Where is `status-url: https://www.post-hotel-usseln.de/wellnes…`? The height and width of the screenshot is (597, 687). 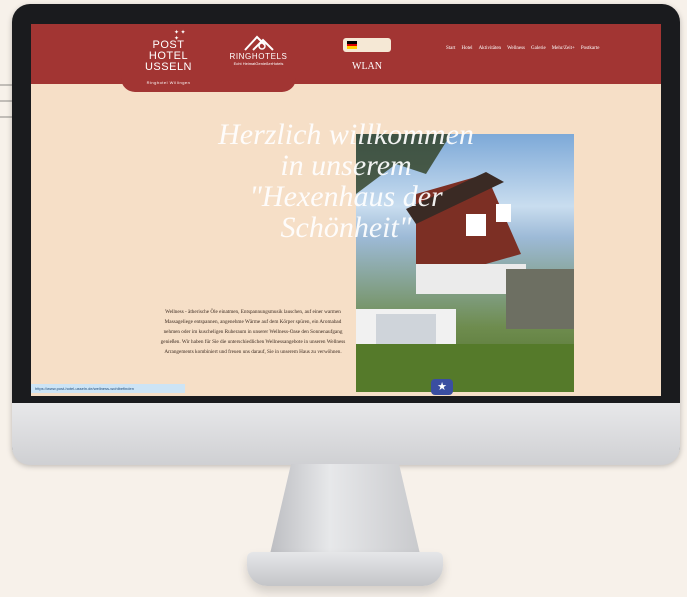 status-url: https://www.post-hotel-usseln.de/wellnes… is located at coordinates (108, 388).